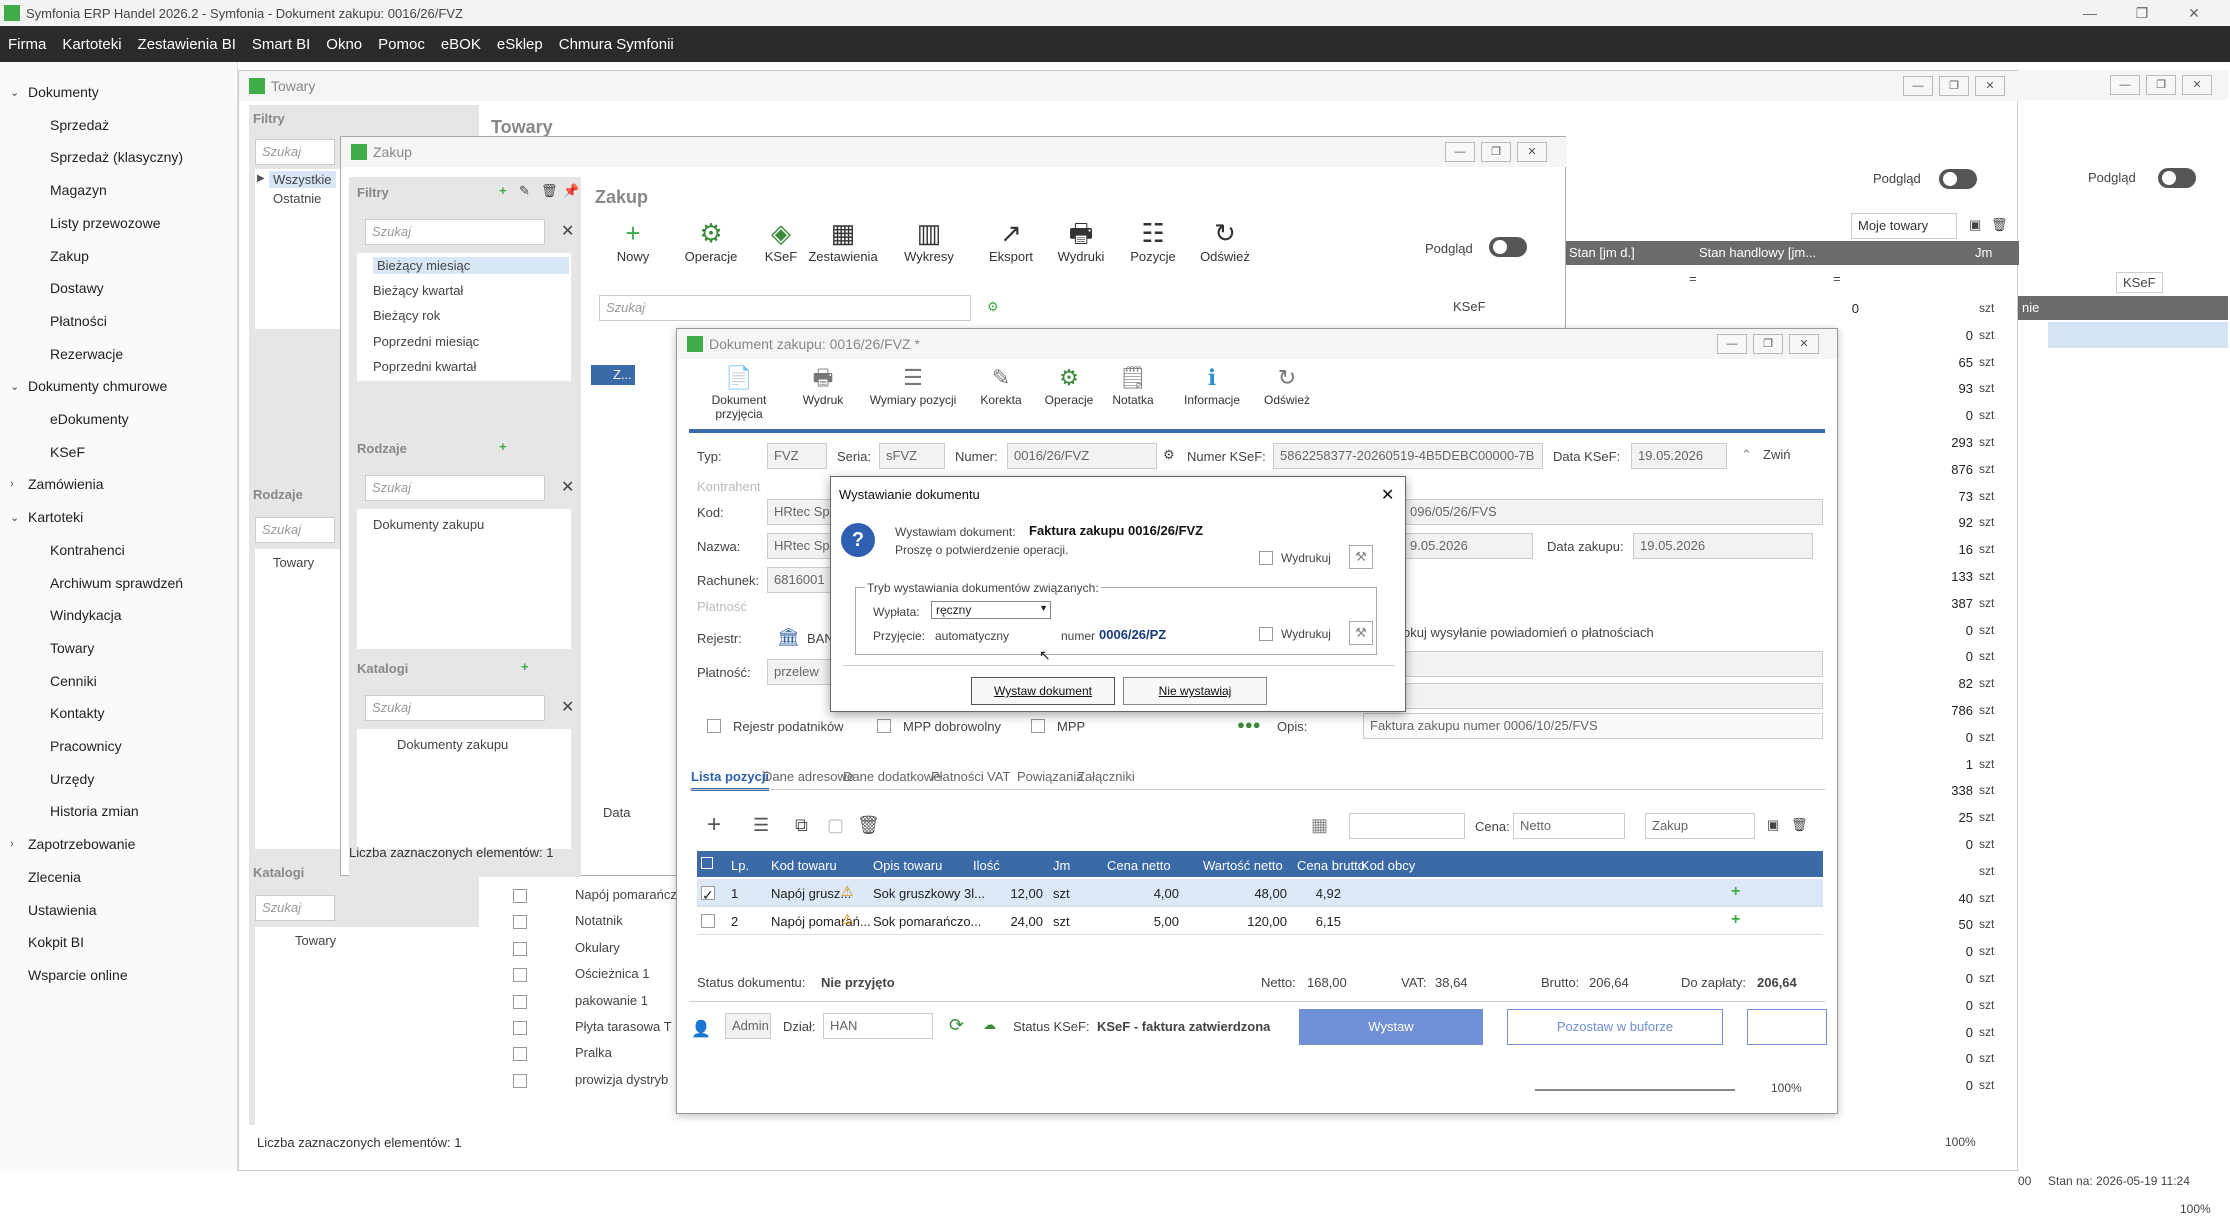  What do you see at coordinates (471, 265) in the screenshot?
I see `filter-item: Bieżący miesiąc` at bounding box center [471, 265].